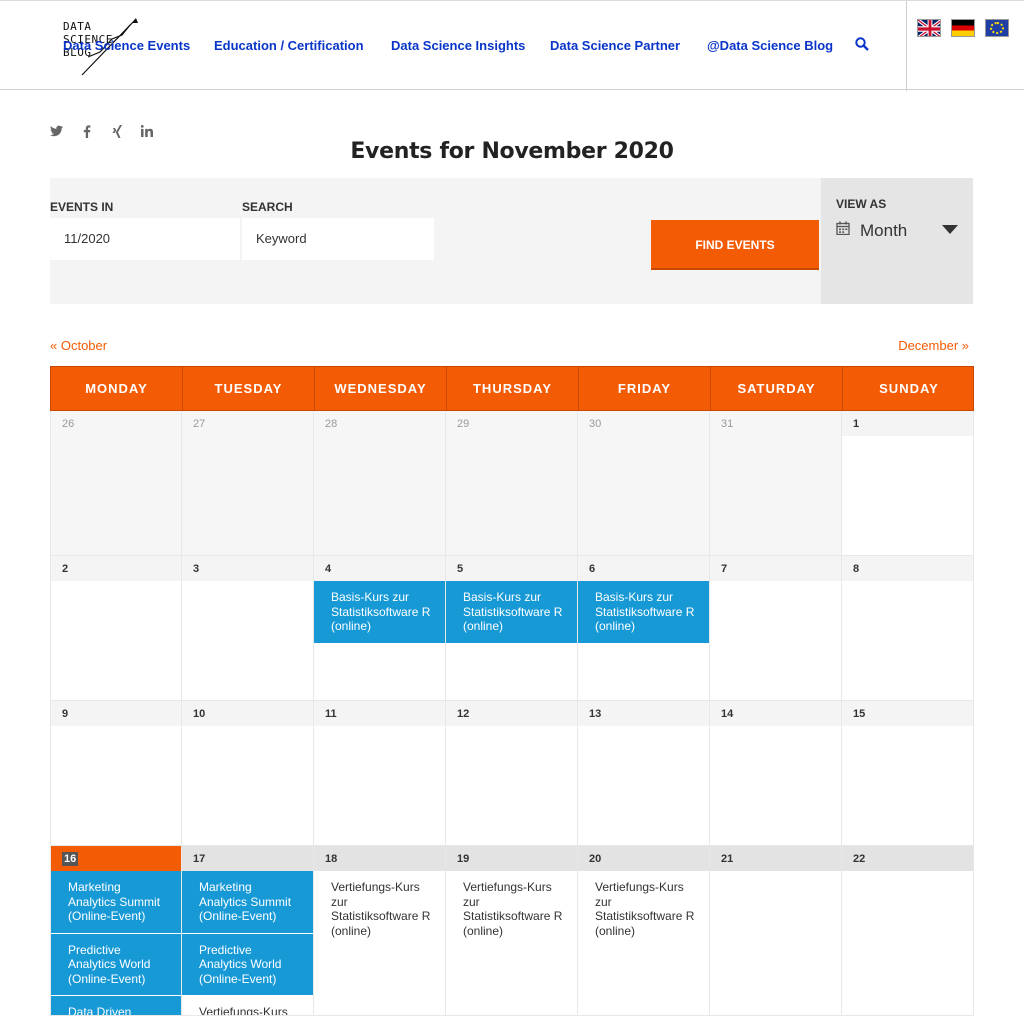  What do you see at coordinates (380, 773) in the screenshot?
I see `calendar-day: 11` at bounding box center [380, 773].